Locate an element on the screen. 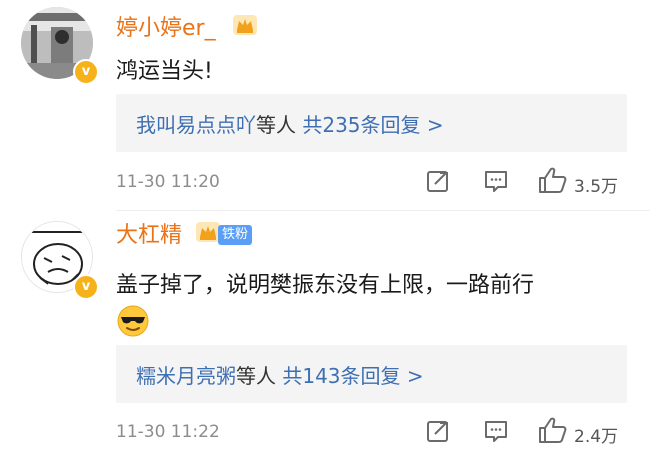 The width and height of the screenshot is (650, 451). reply-summary: 糯米月亮粥等人 共143条回复 > is located at coordinates (371, 374).